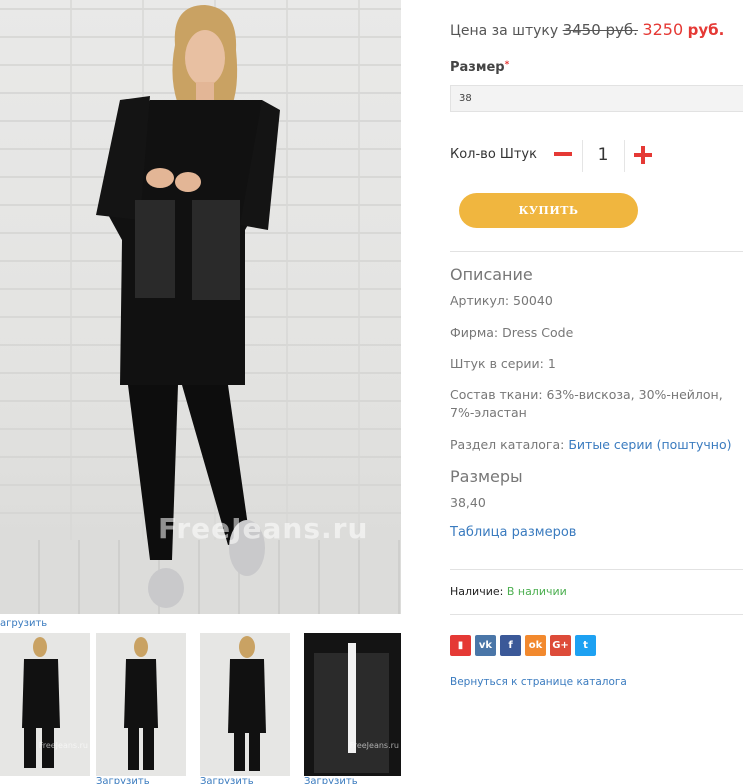 The width and height of the screenshot is (743, 784). I want to click on twitter-icon: t, so click(585, 645).